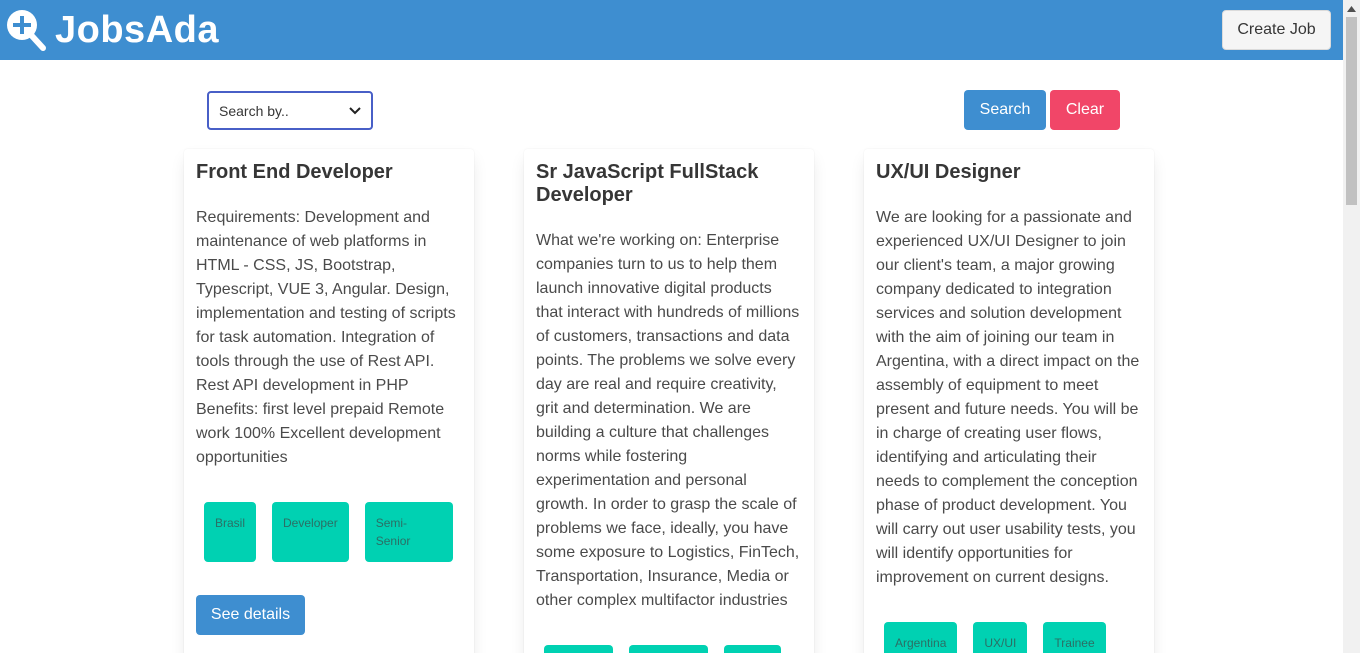 This screenshot has width=1360, height=653. Describe the element at coordinates (137, 30) in the screenshot. I see `brand-name: JobsAda` at that location.